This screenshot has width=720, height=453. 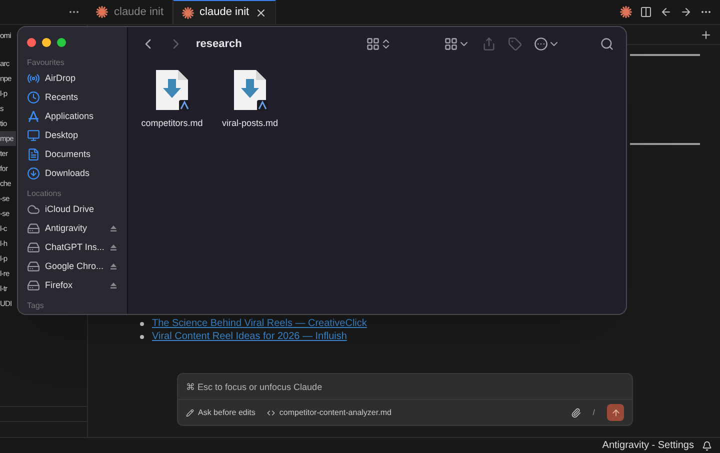 I want to click on group-button, so click(x=457, y=44).